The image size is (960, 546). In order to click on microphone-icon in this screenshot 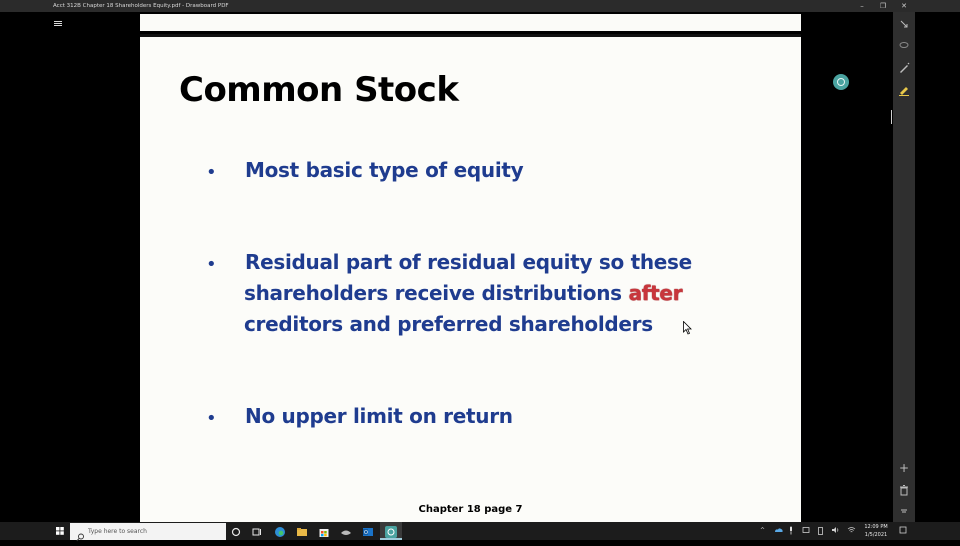, I will do `click(791, 532)`.